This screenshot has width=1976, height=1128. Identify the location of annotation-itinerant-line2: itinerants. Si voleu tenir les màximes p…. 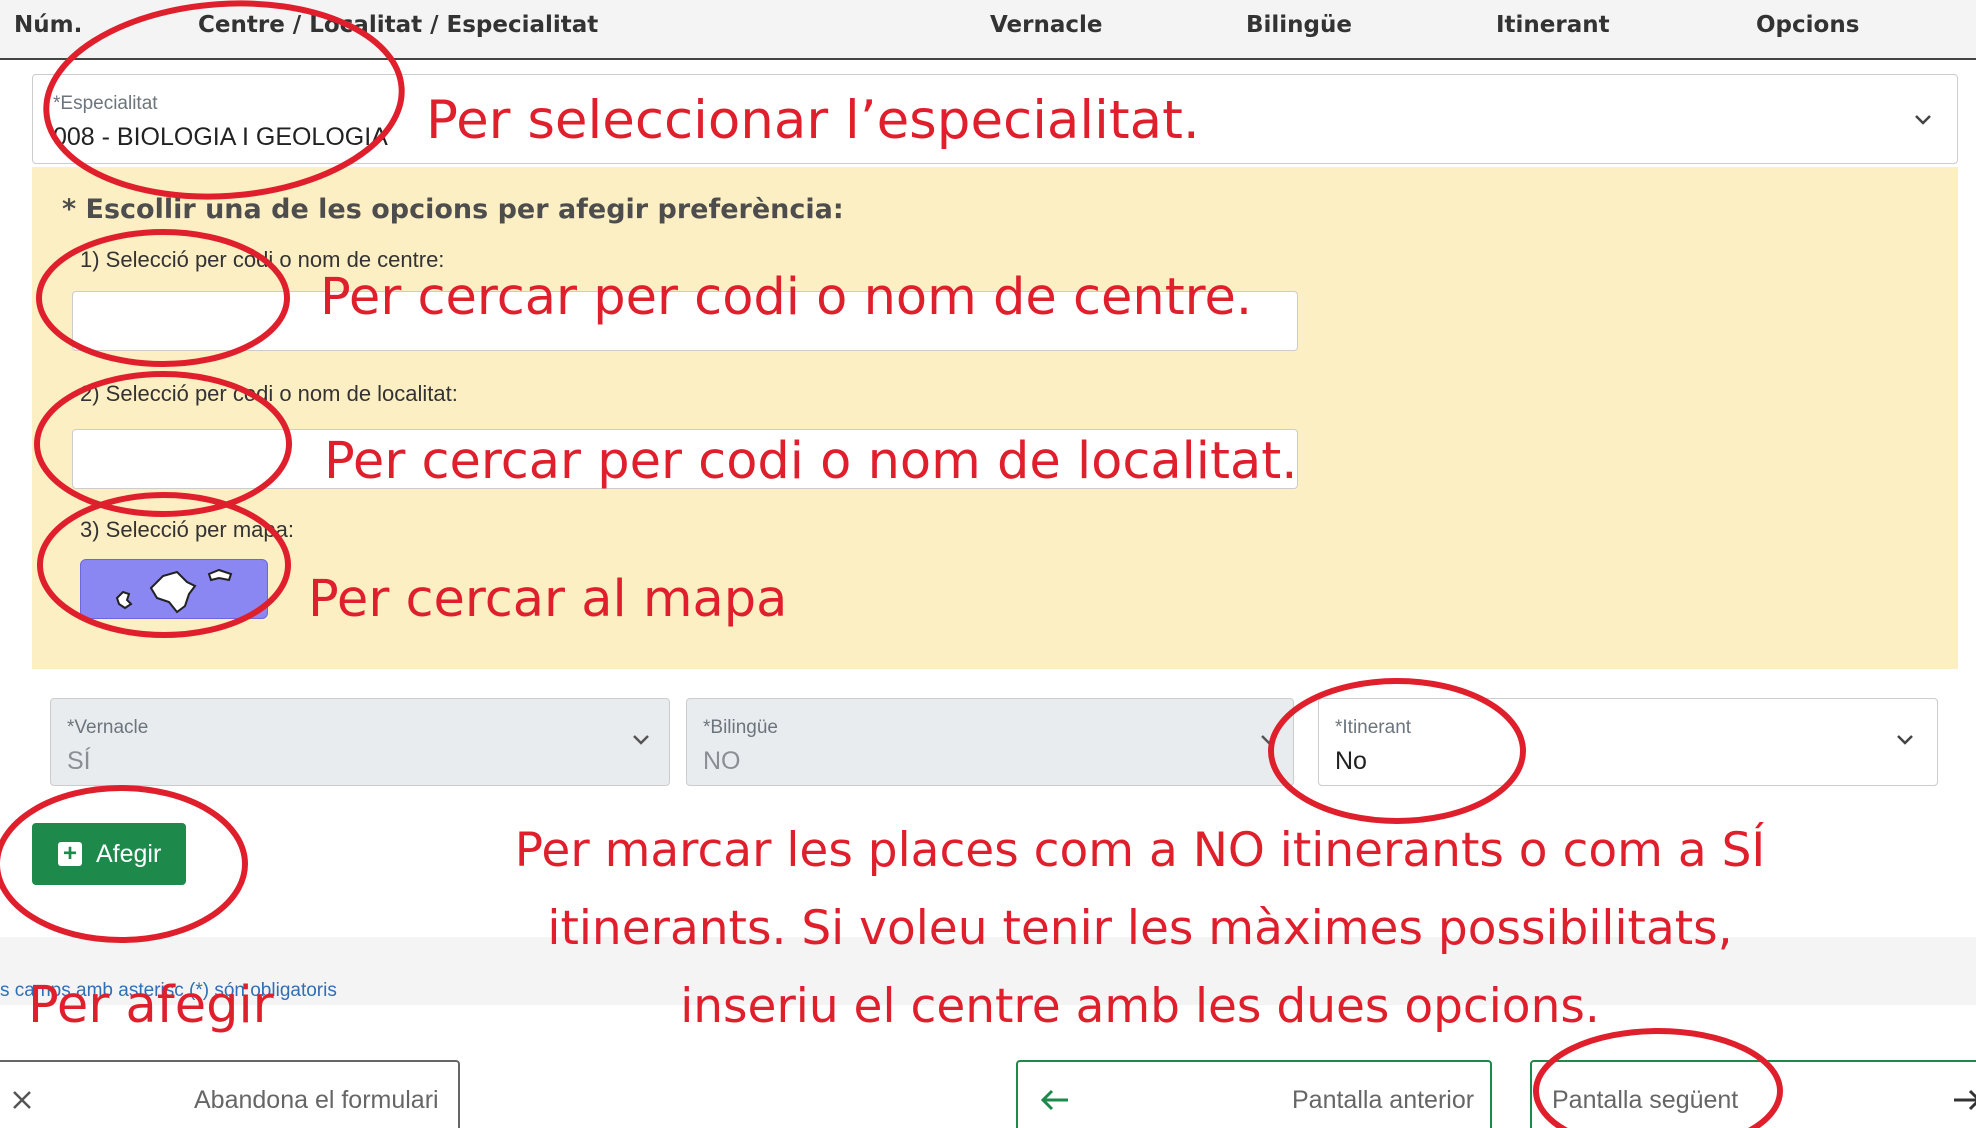
(1140, 928).